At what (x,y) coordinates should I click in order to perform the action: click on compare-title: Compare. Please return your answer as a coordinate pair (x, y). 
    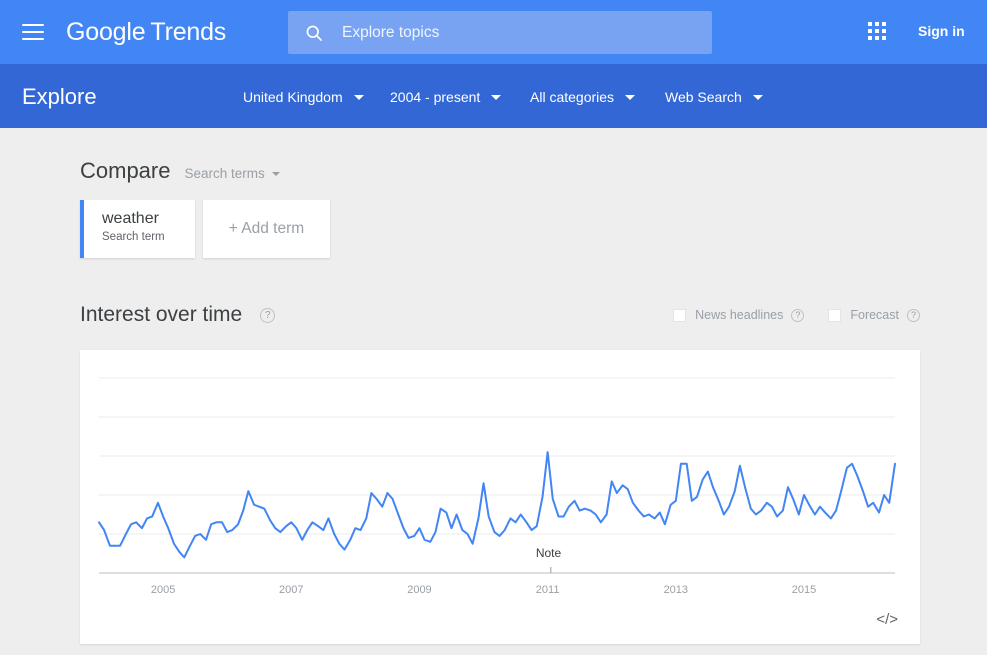
    Looking at the image, I should click on (125, 170).